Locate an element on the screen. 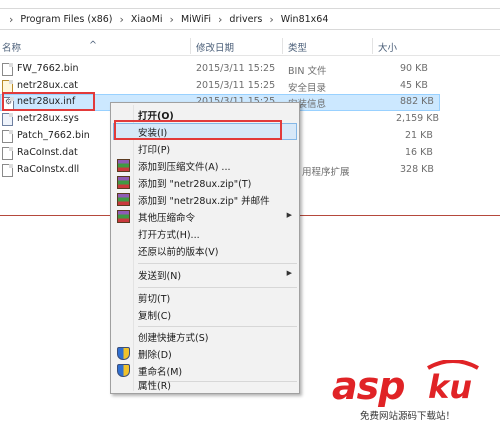 The image size is (500, 428). column-header-row: ^ 名称 修改日期 类型 大小 is located at coordinates (250, 46).